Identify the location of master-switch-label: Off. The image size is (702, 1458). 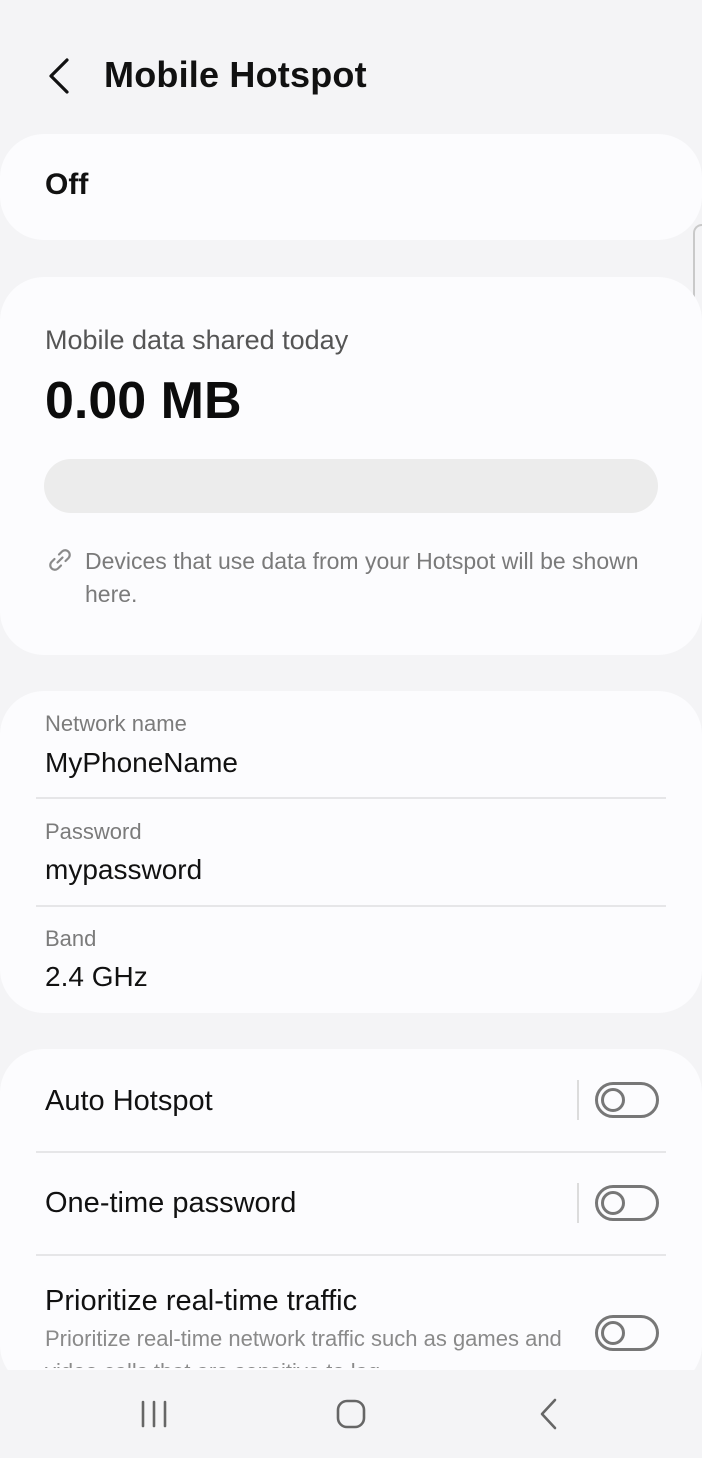
(67, 184).